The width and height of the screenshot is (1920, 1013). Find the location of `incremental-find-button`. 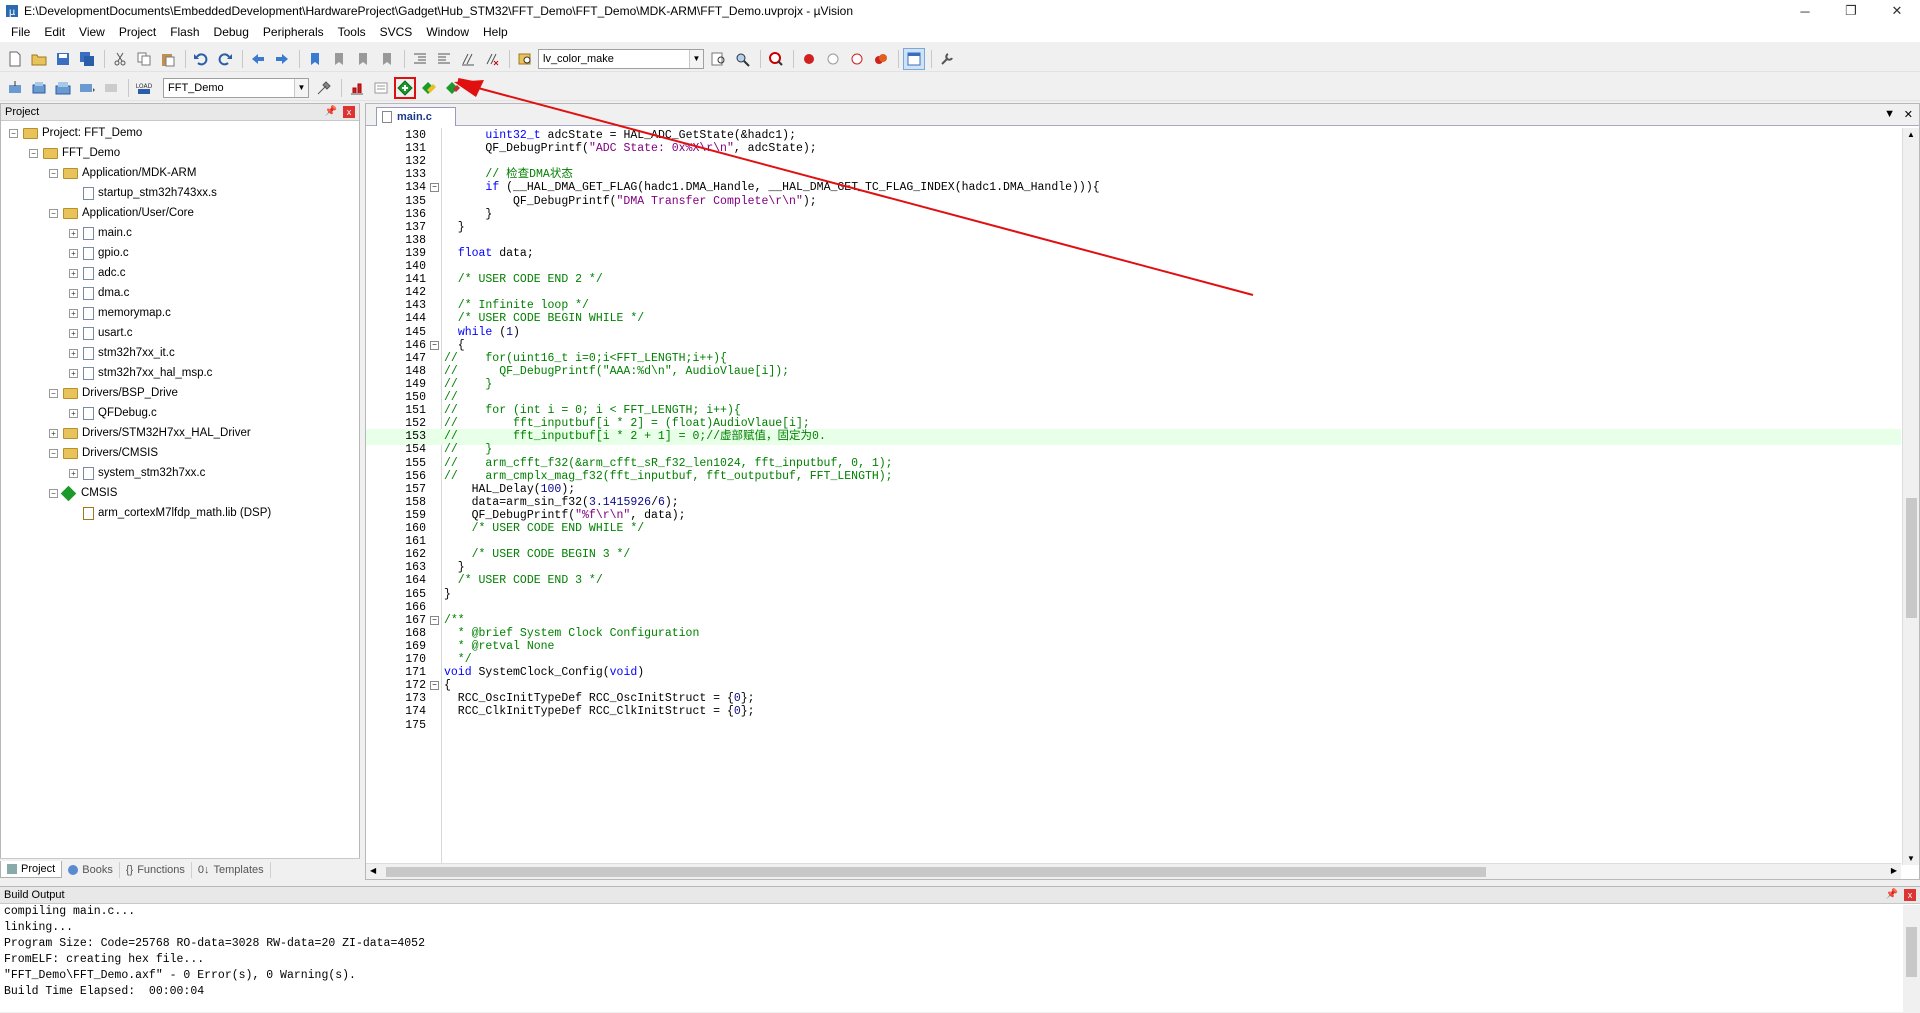

incremental-find-button is located at coordinates (719, 59).